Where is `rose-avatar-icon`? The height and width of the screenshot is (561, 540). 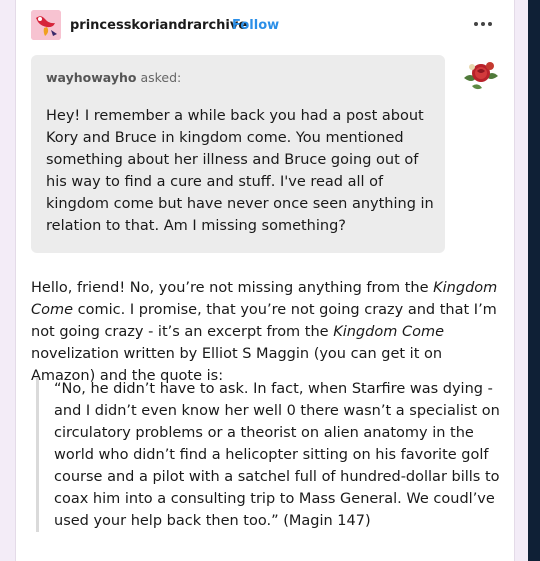 rose-avatar-icon is located at coordinates (481, 76).